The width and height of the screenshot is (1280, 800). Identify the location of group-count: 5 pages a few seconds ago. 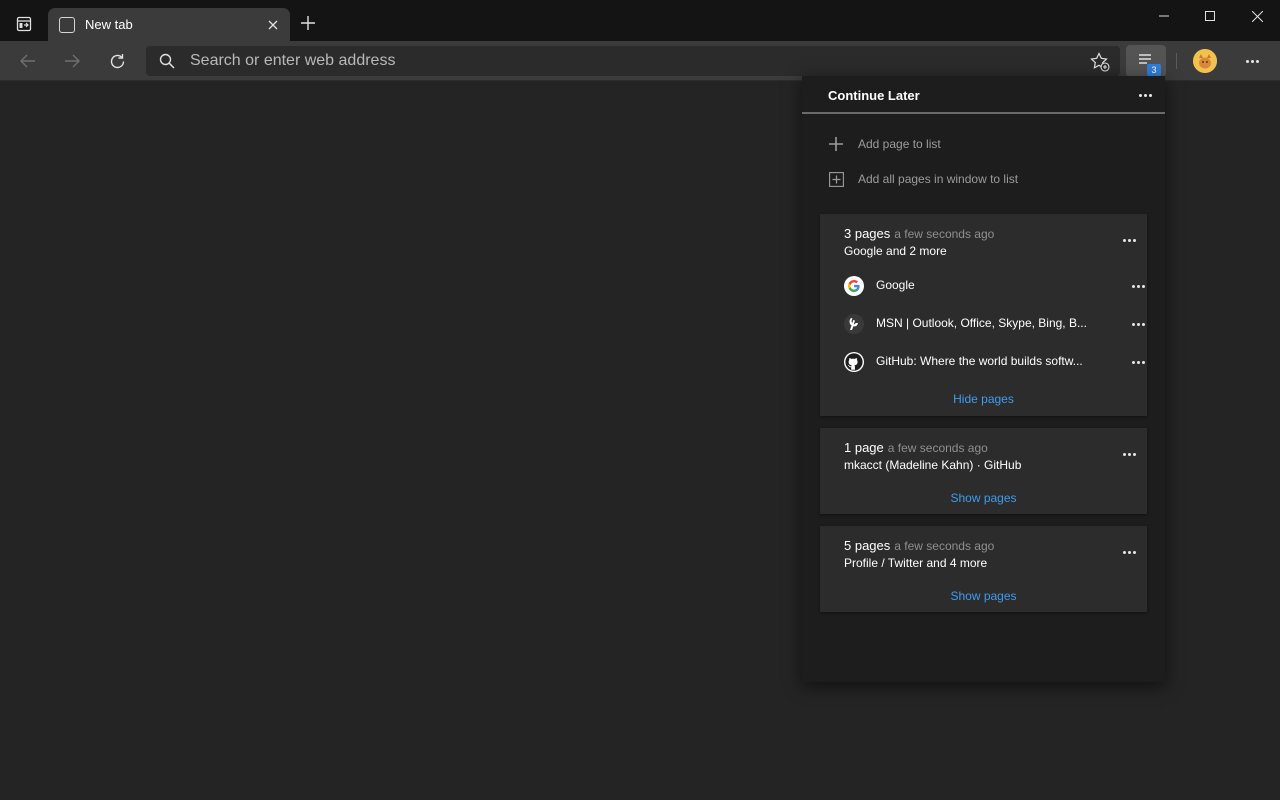
(919, 545).